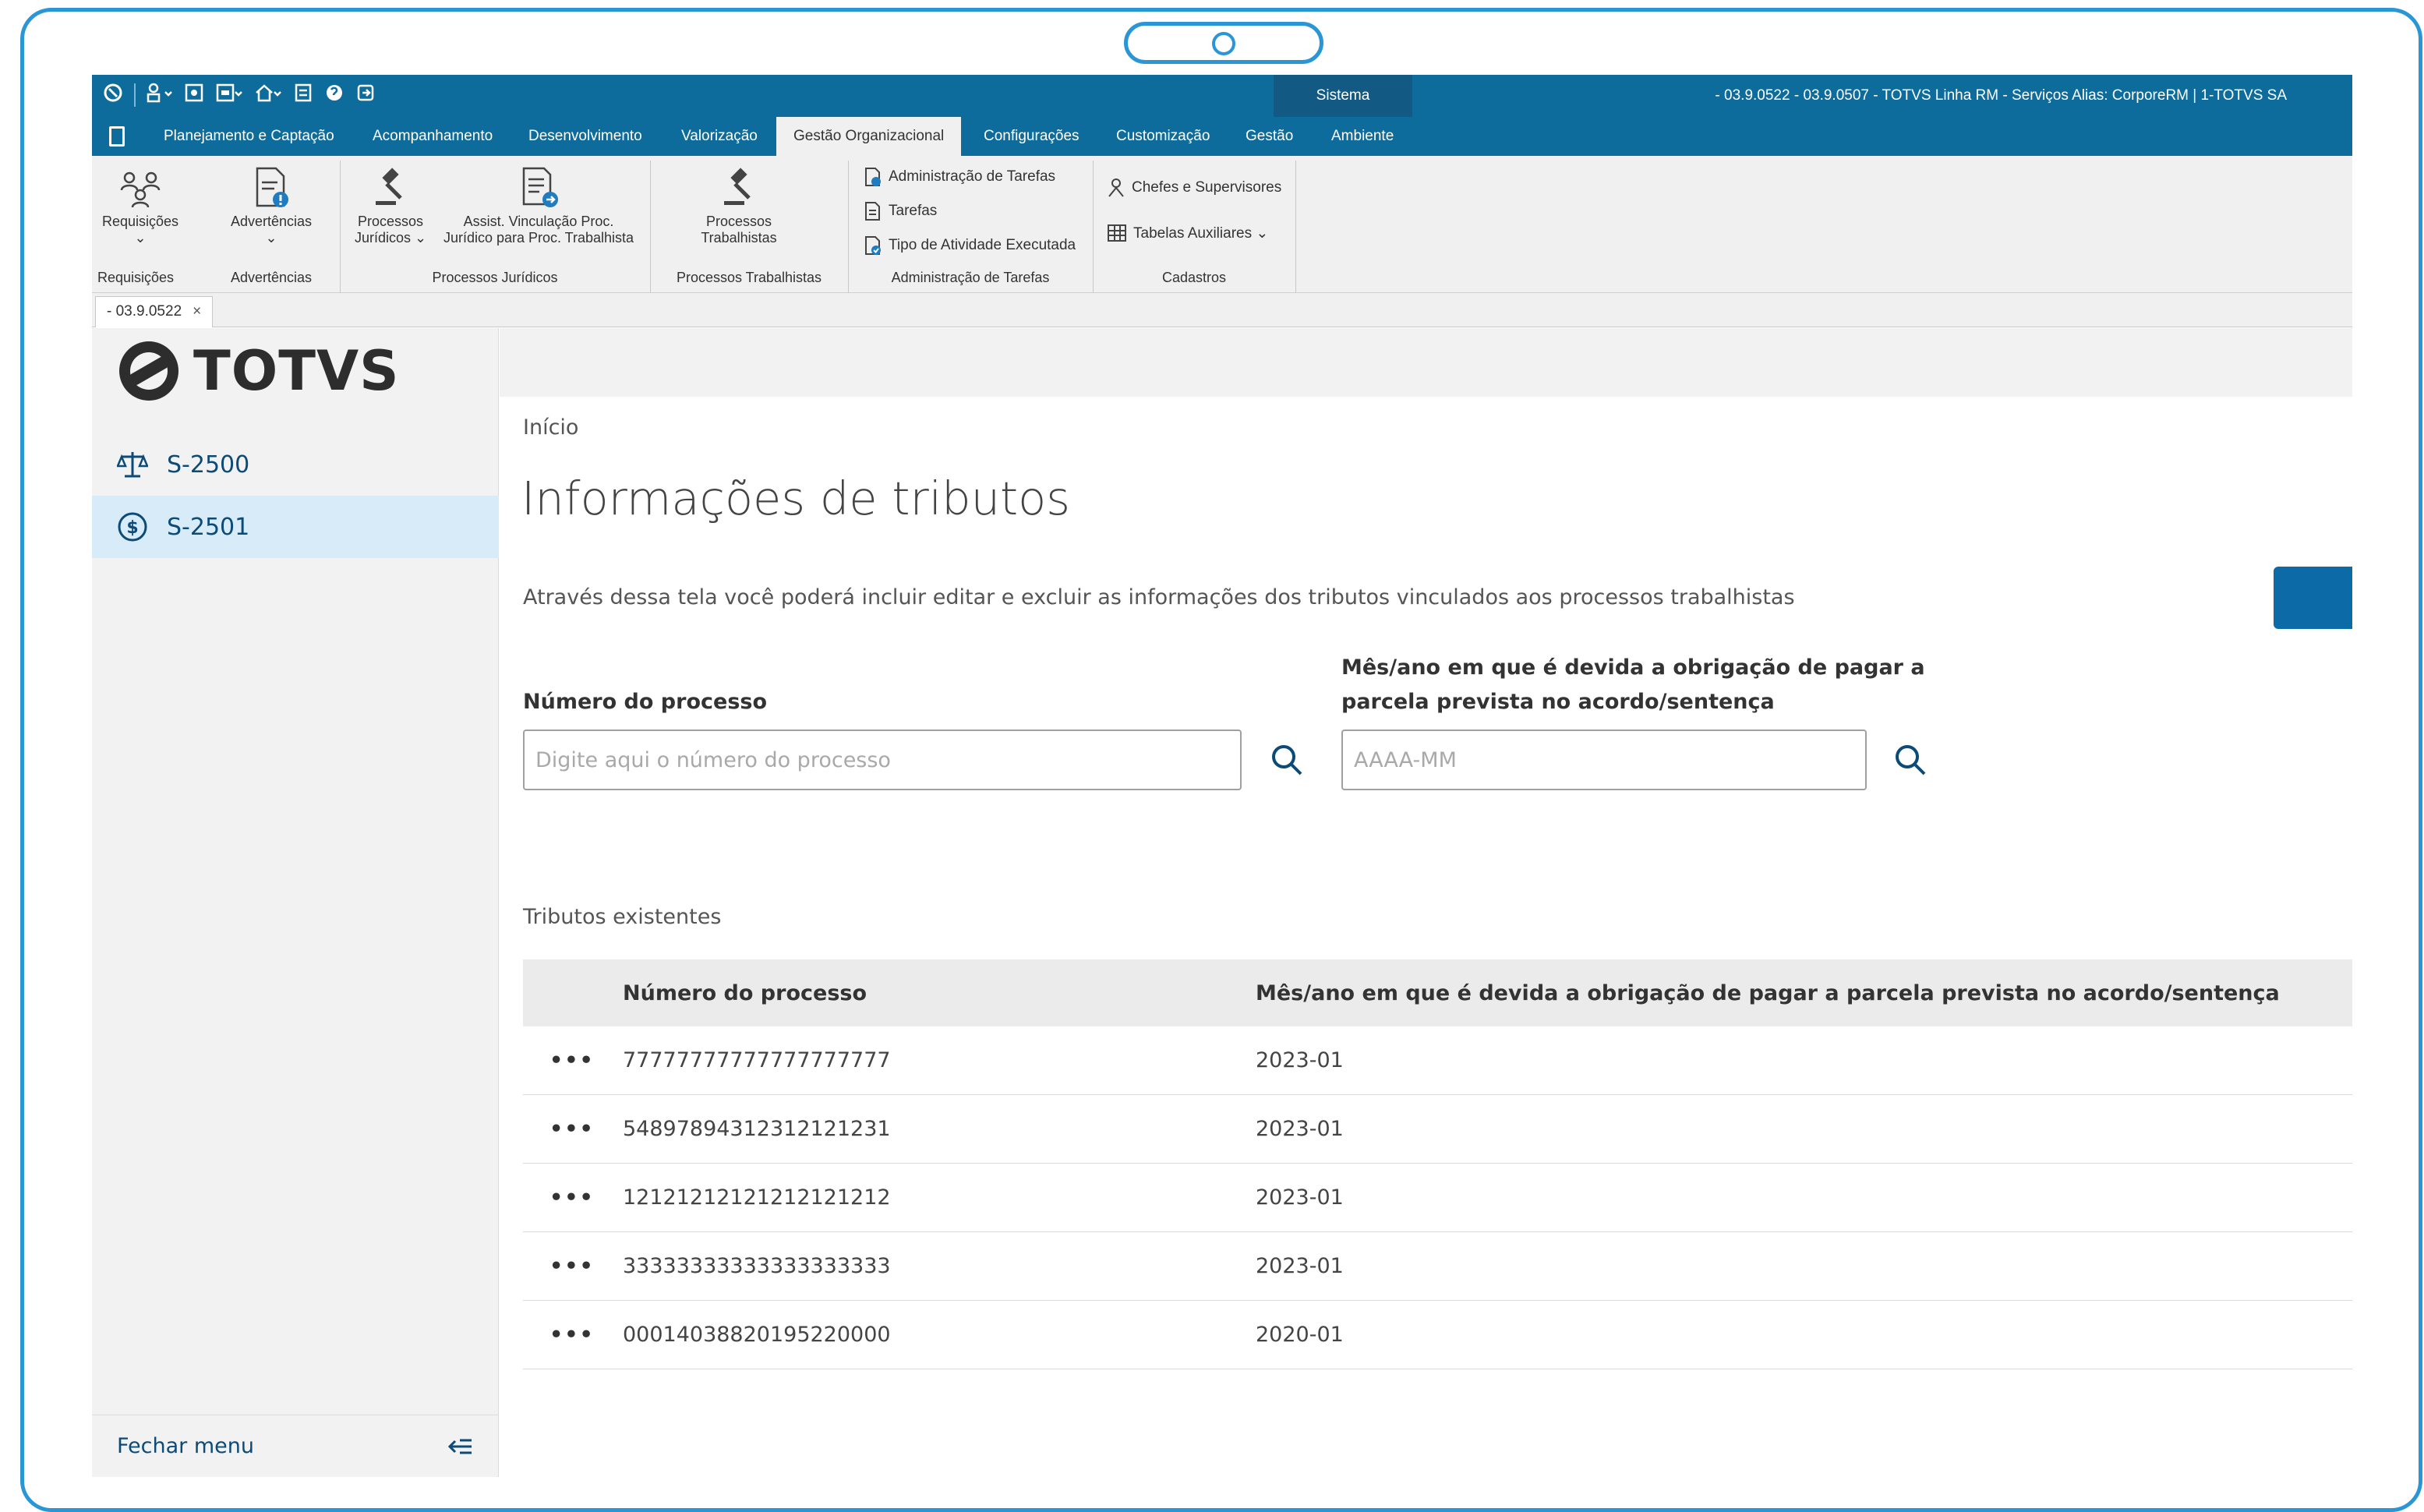 This screenshot has height=1512, width=2424. Describe the element at coordinates (197, 311) in the screenshot. I see `close-icon: ×` at that location.